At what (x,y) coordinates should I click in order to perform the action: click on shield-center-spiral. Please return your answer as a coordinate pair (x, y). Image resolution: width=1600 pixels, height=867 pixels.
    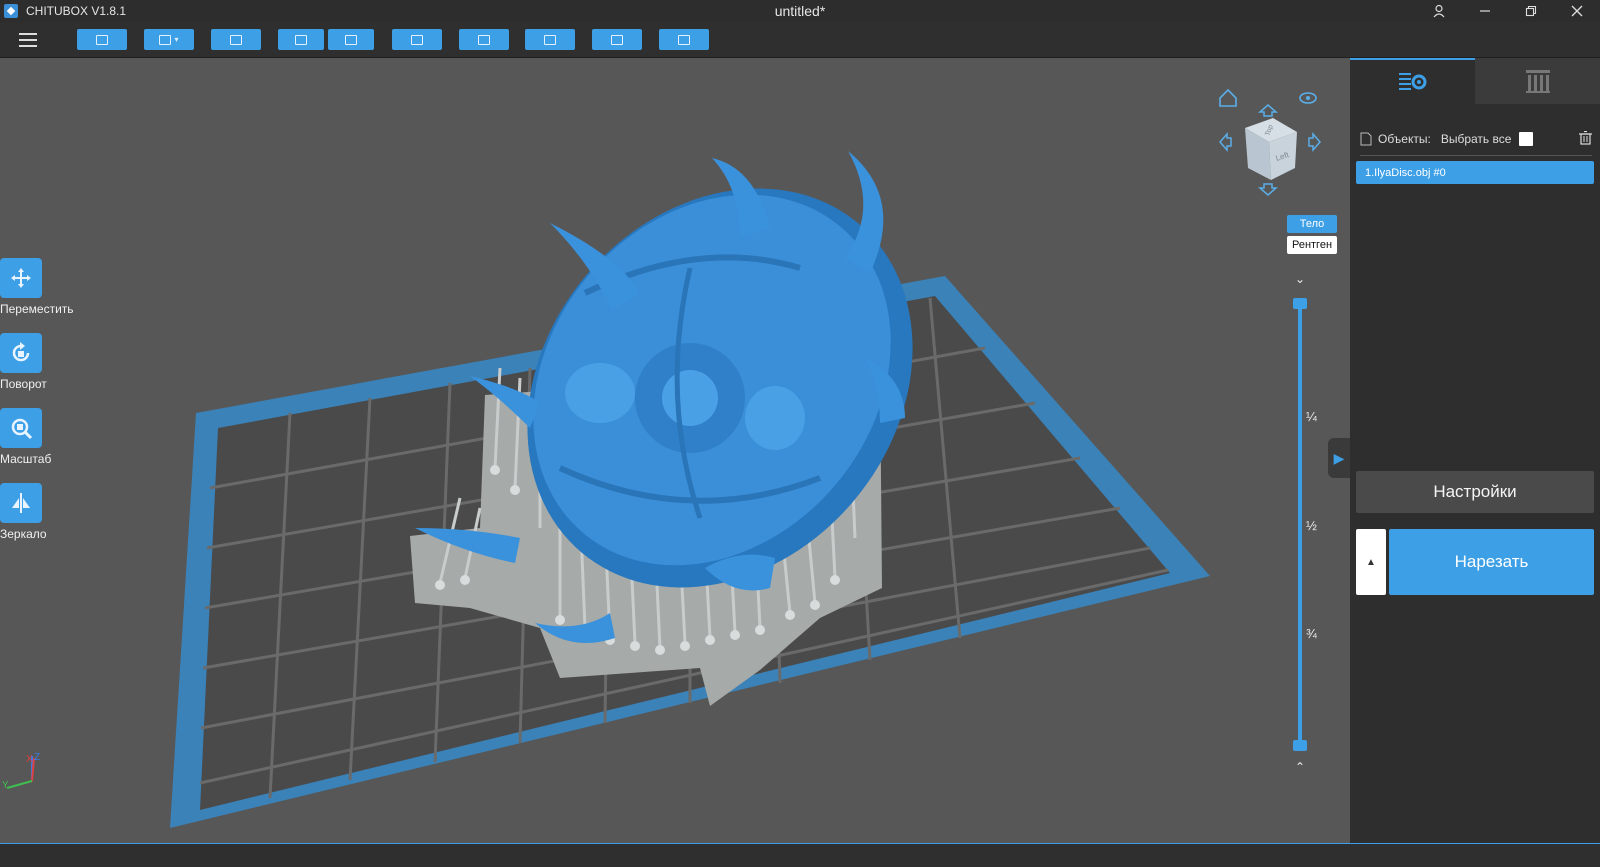
    Looking at the image, I should click on (690, 398).